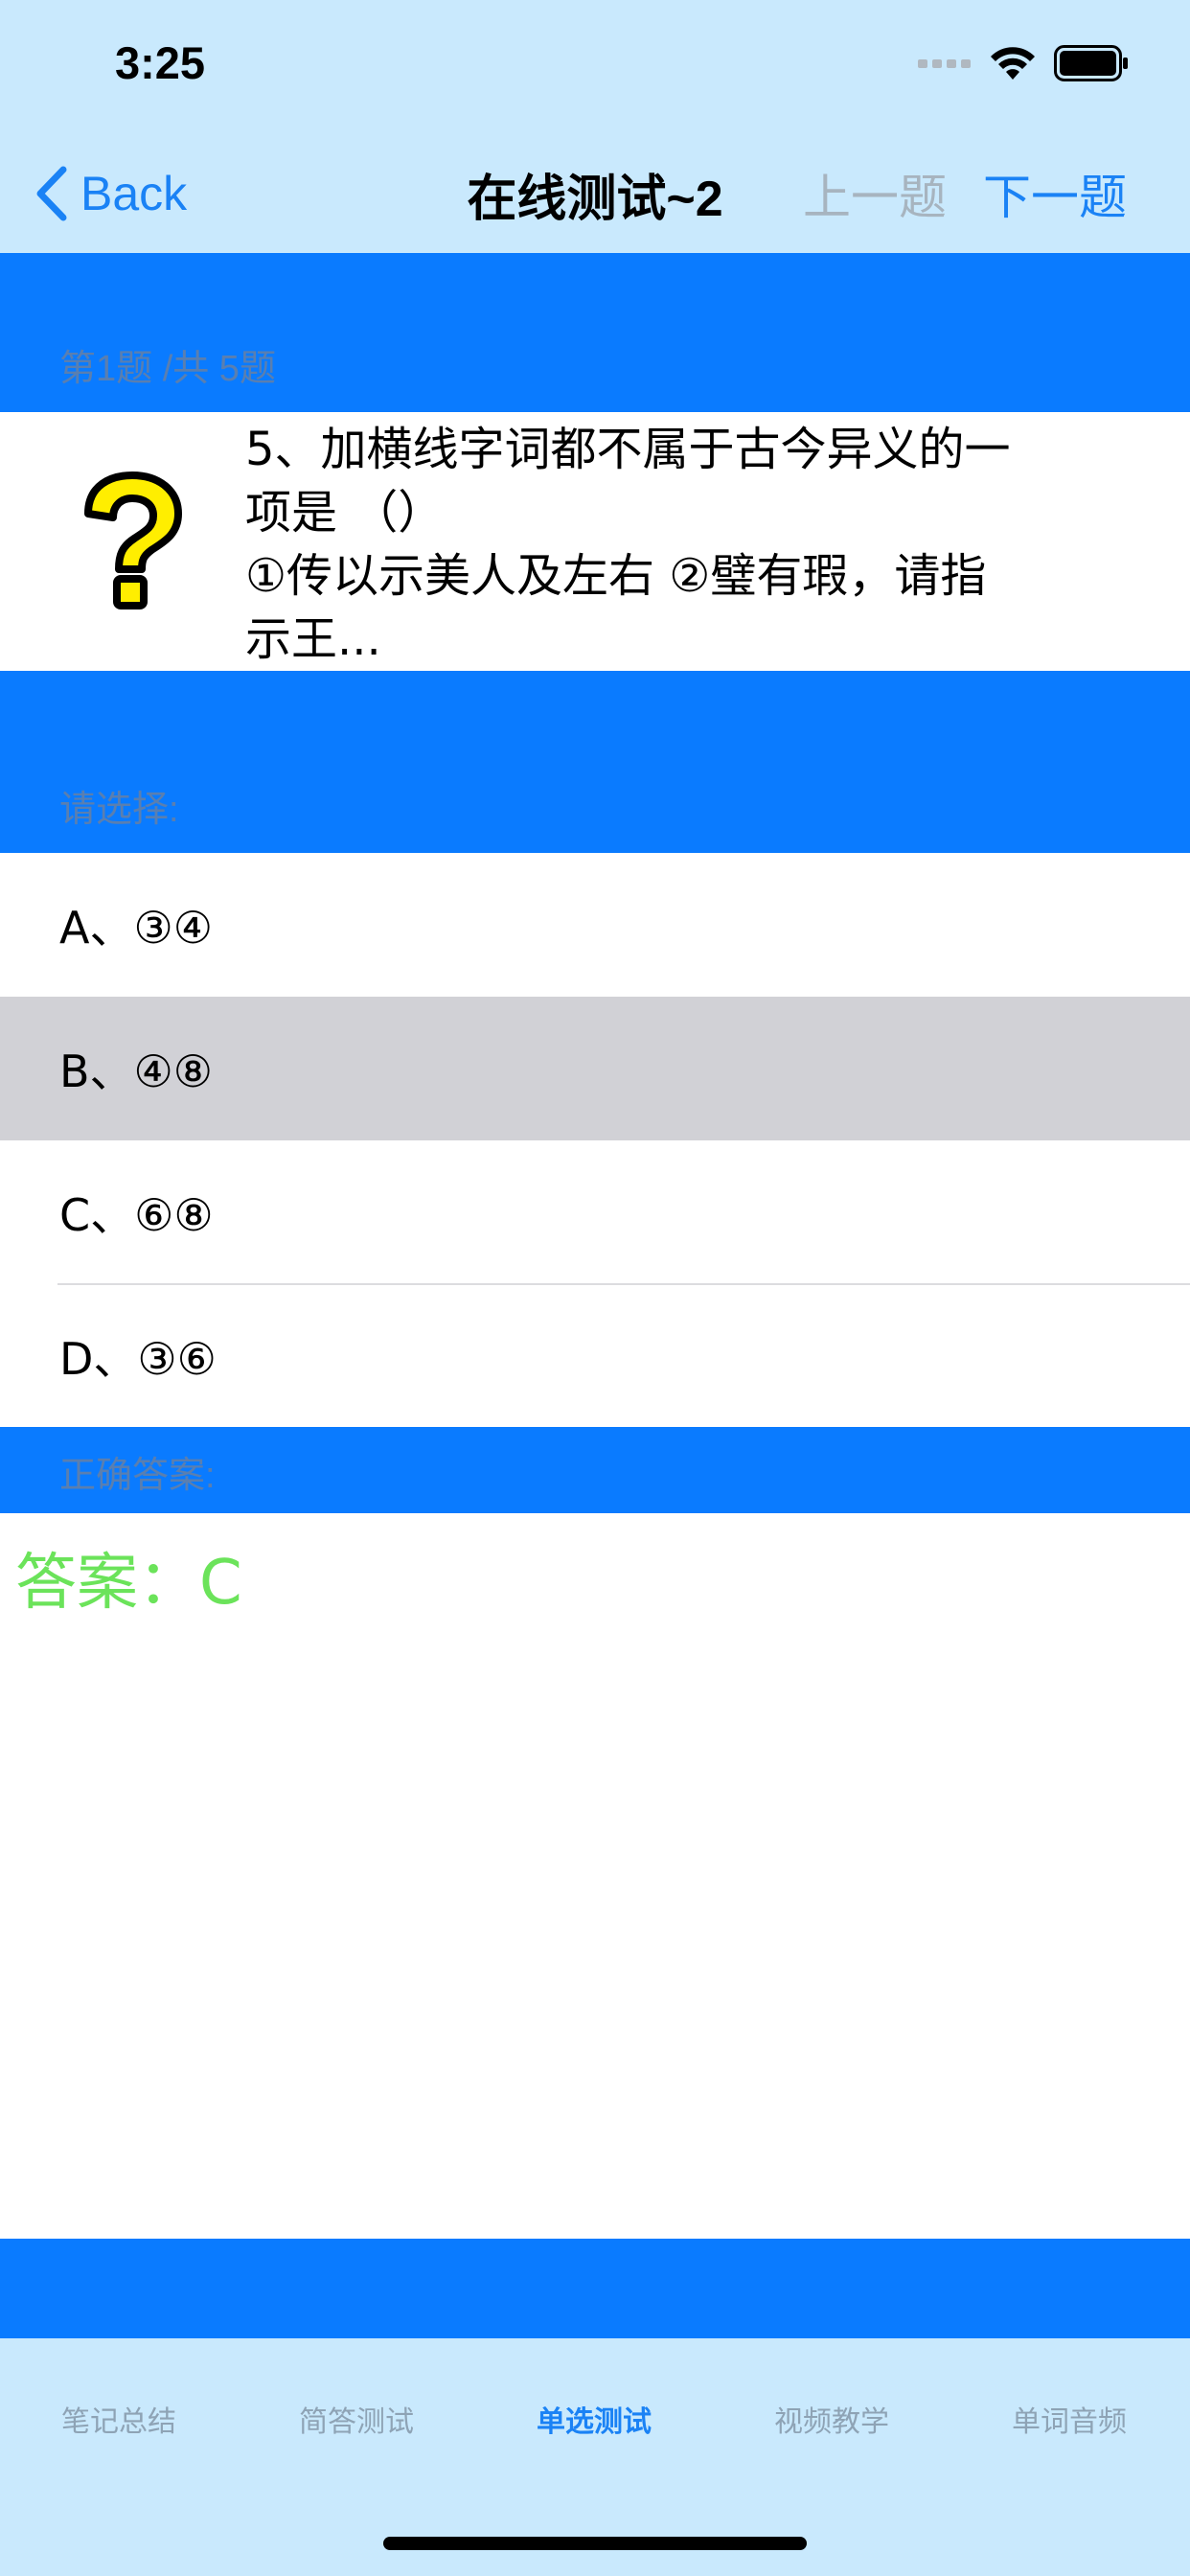  I want to click on option-b: B、④⑧, so click(595, 1068).